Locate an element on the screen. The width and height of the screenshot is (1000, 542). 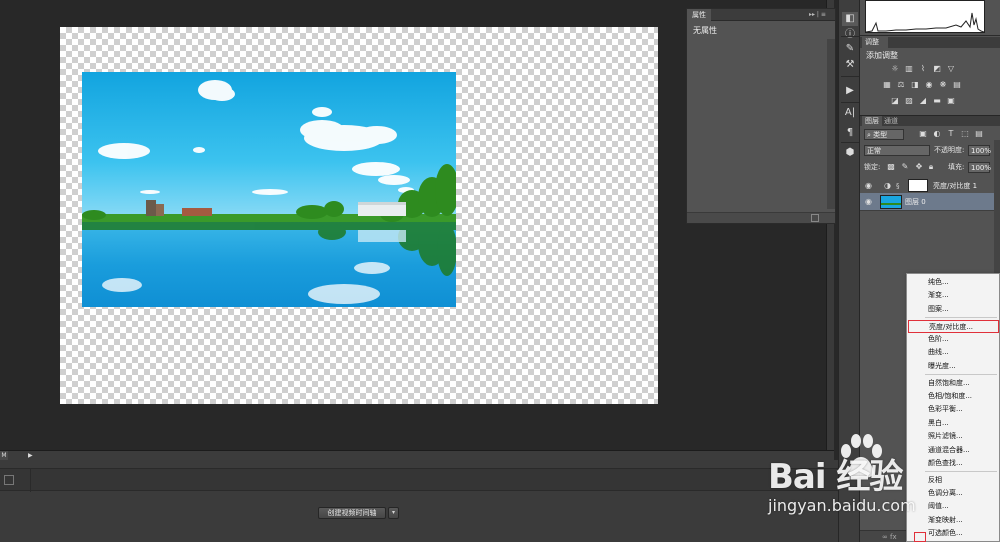
tab-channels: 通道 is located at coordinates (891, 121).